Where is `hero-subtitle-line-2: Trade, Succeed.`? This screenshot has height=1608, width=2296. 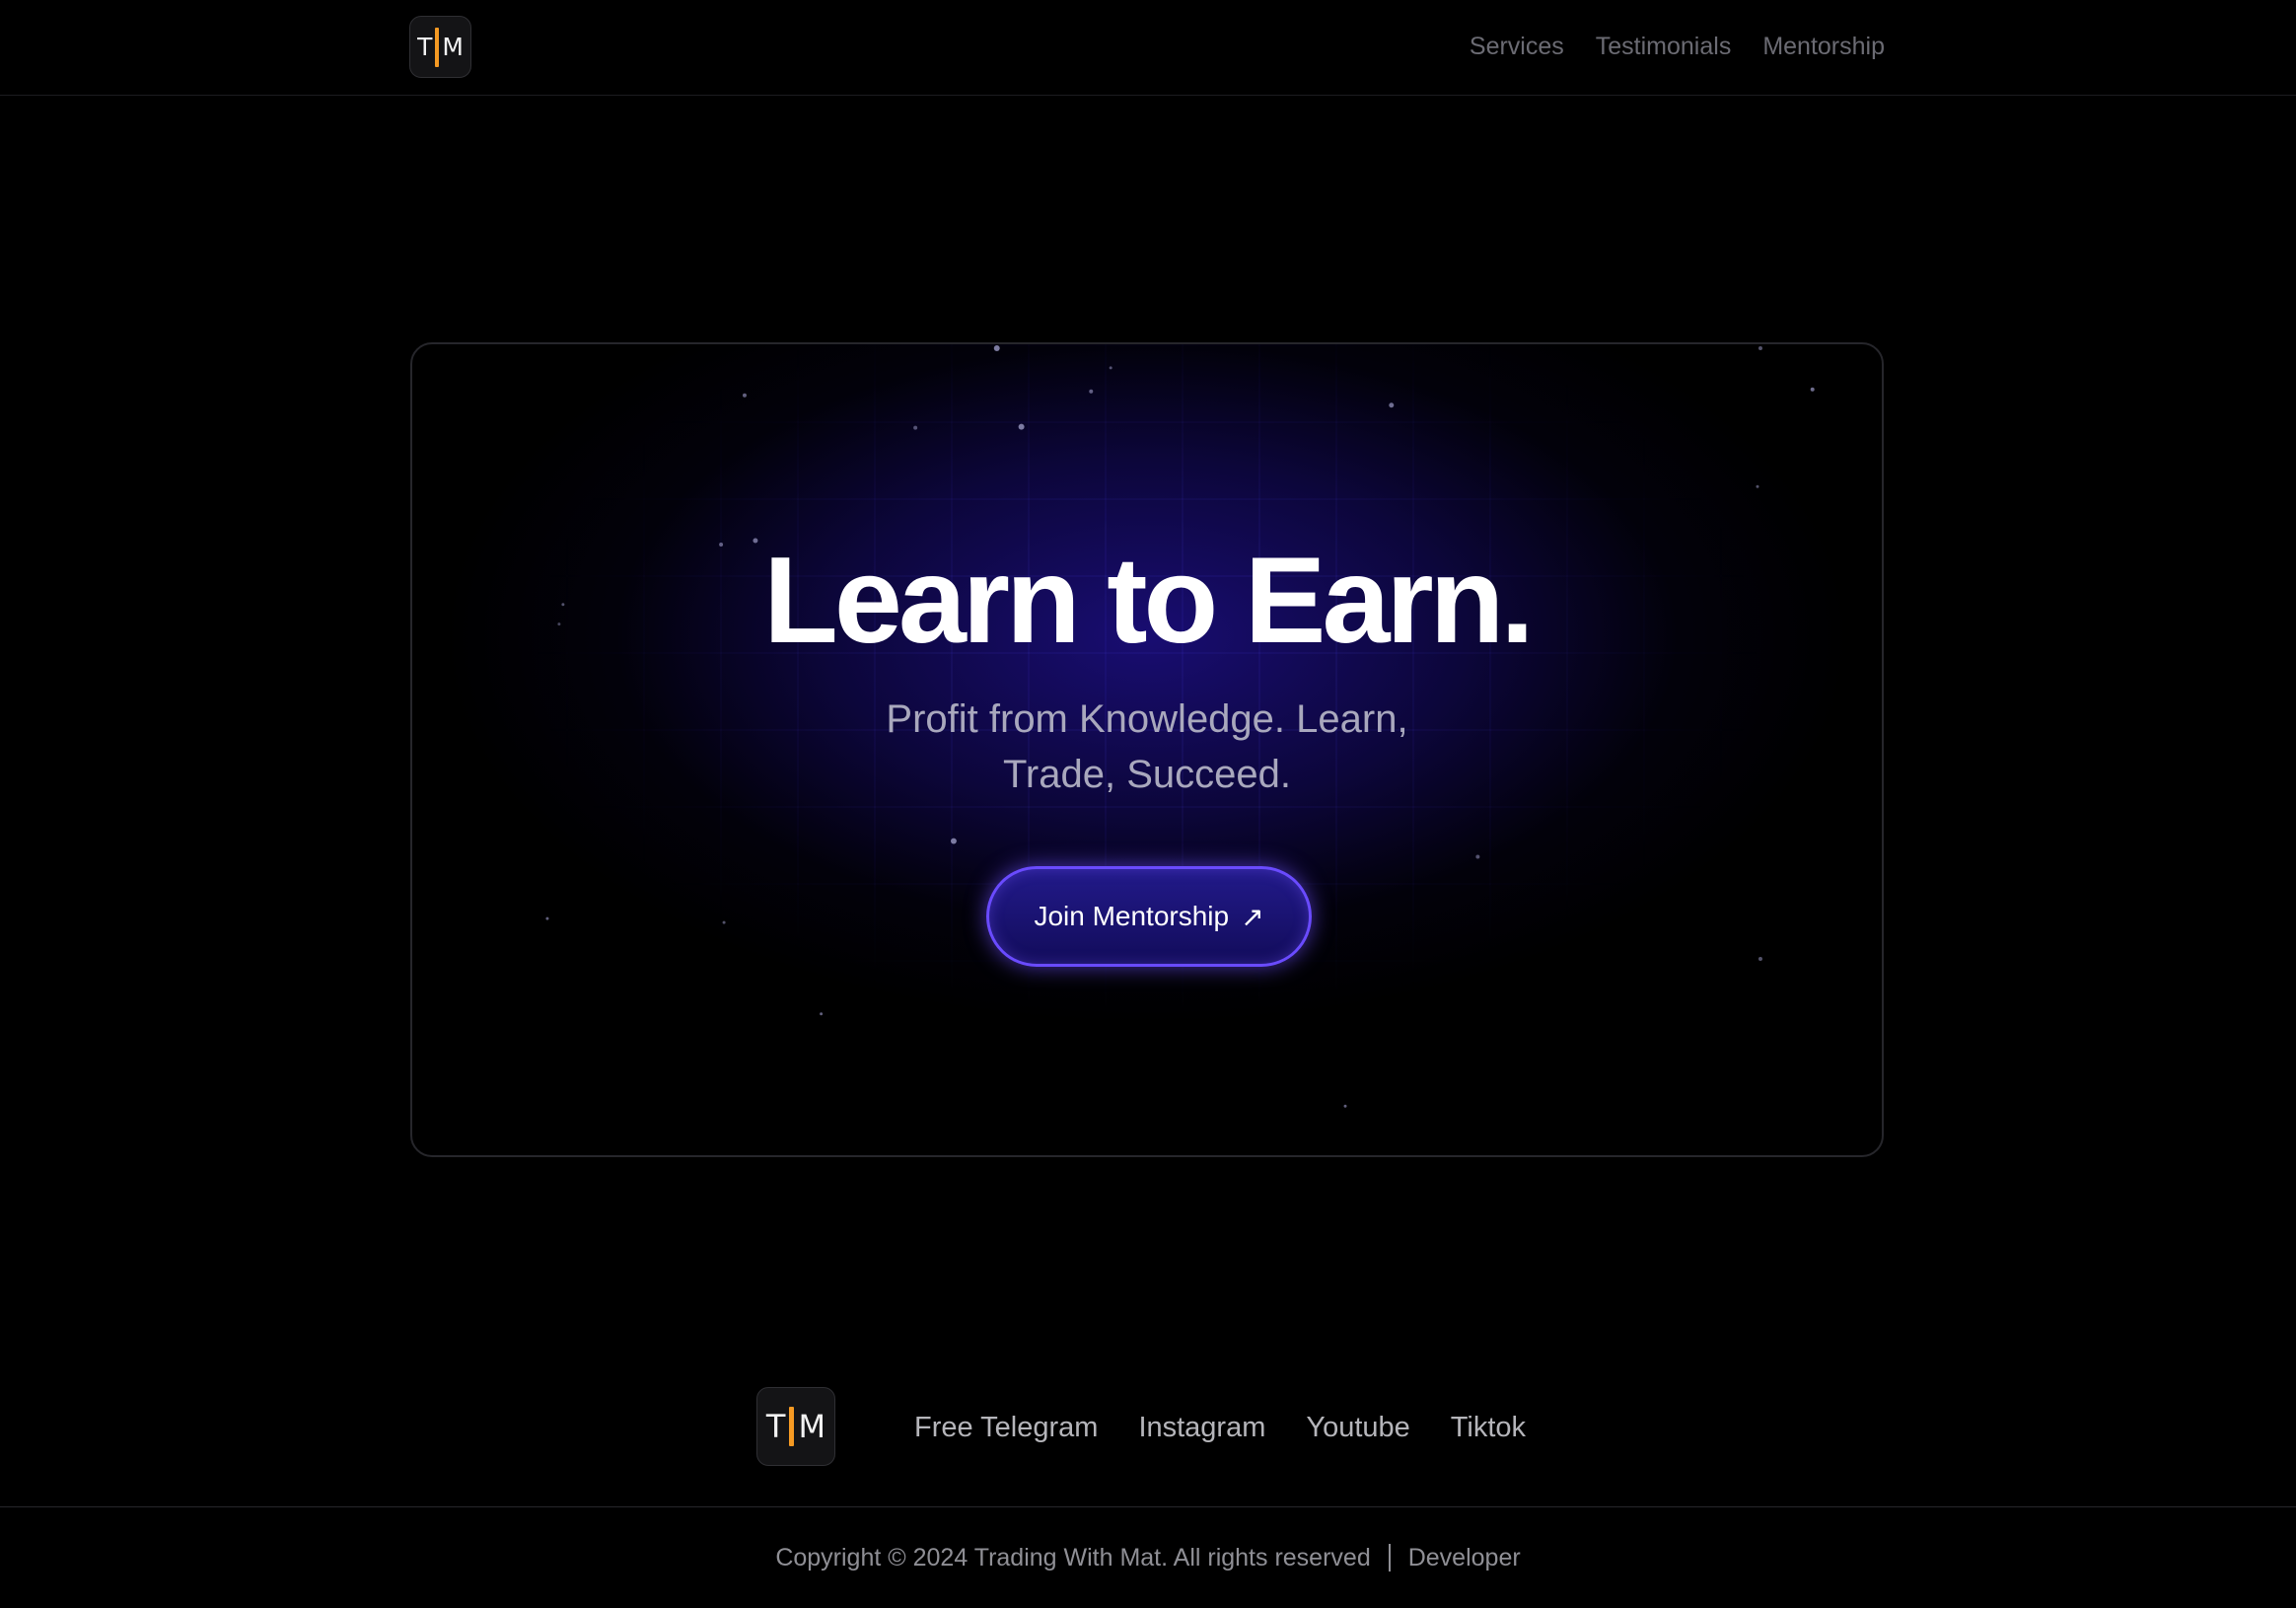 hero-subtitle-line-2: Trade, Succeed. is located at coordinates (1147, 774).